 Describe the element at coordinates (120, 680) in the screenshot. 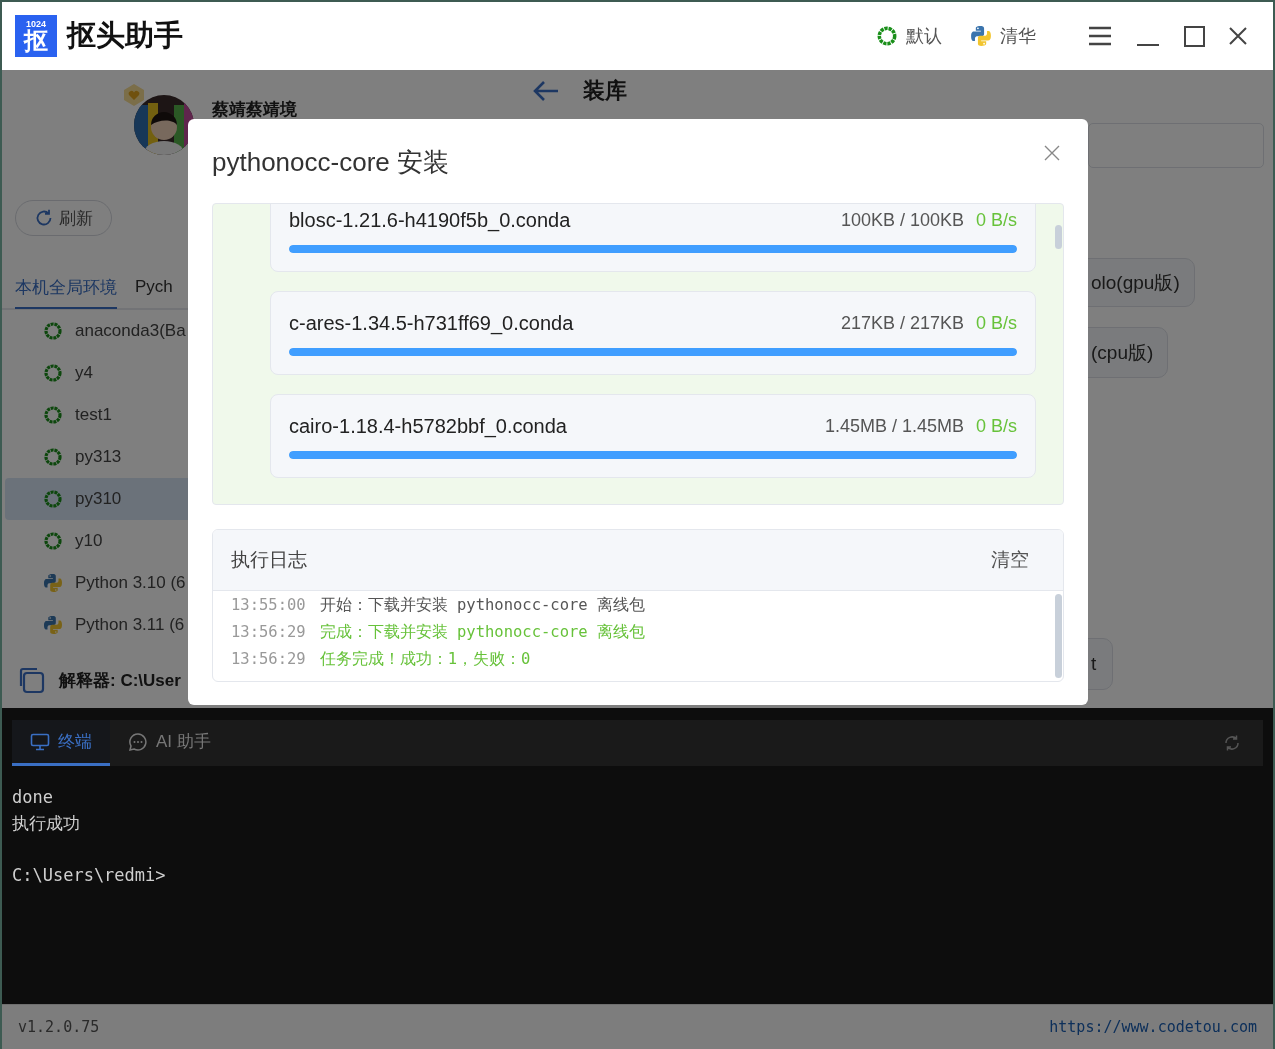

I see `interpreter-path: 解释器: C:\User` at that location.